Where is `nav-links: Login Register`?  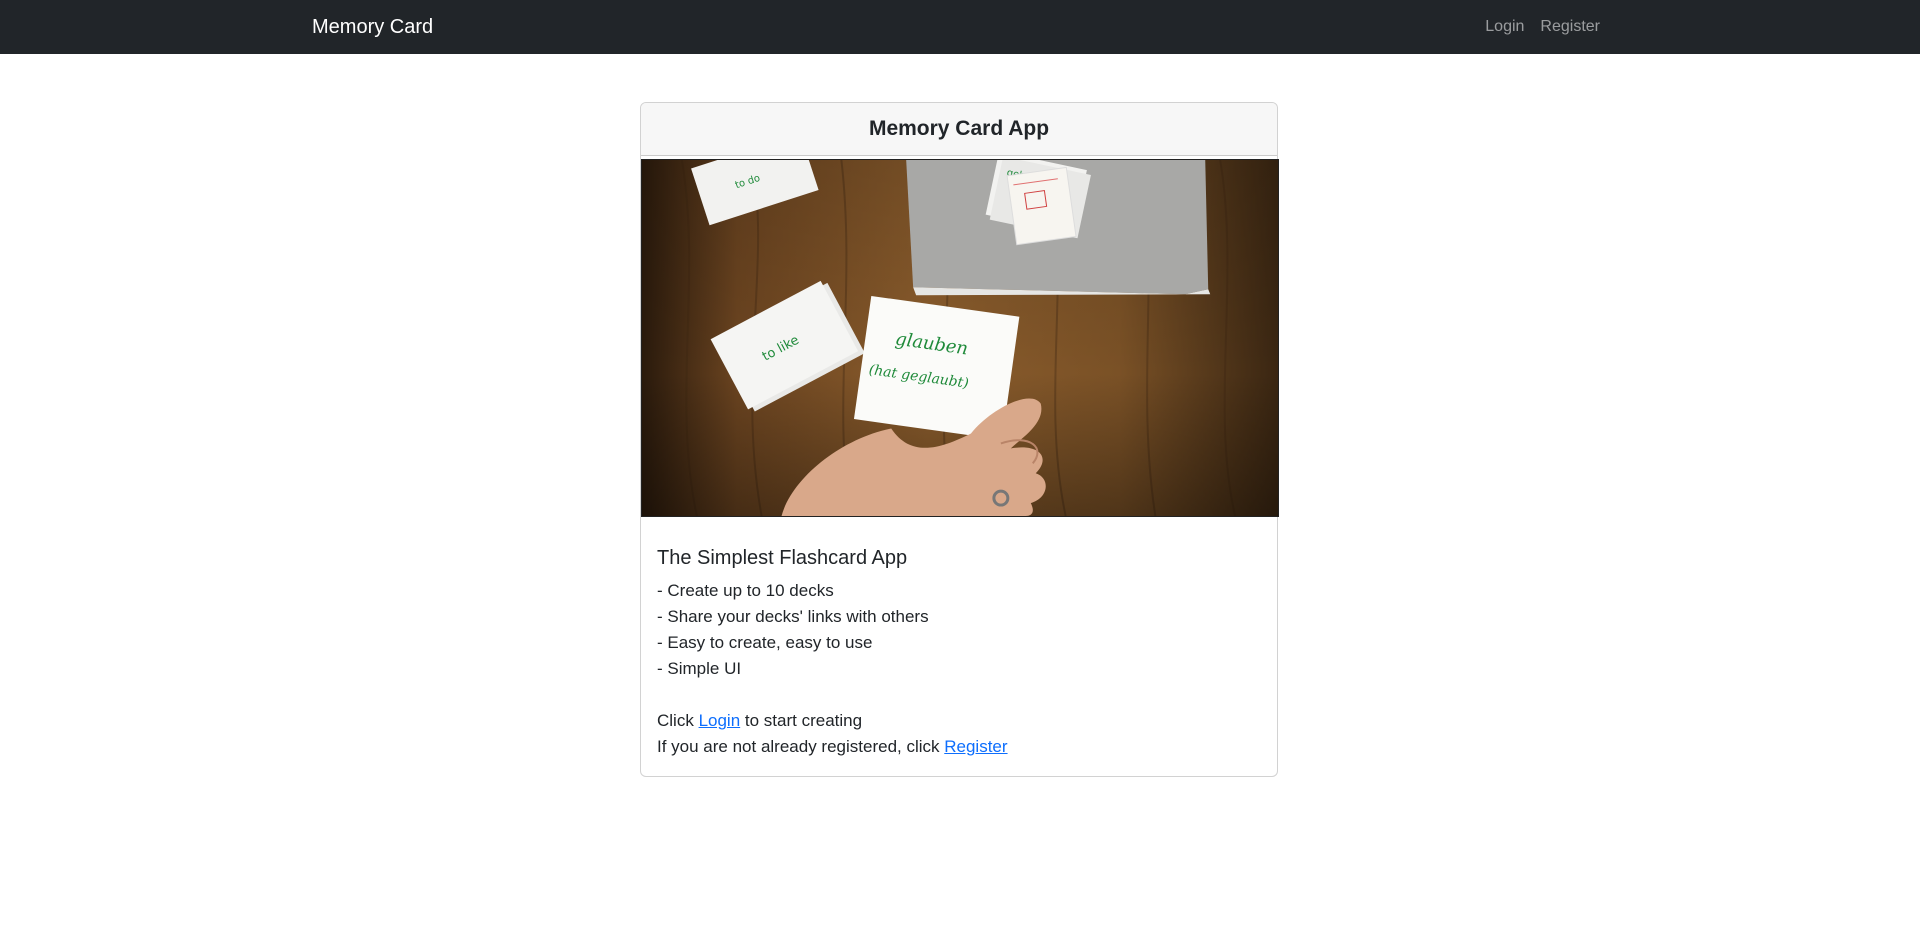
nav-links: Login Register is located at coordinates (1542, 27).